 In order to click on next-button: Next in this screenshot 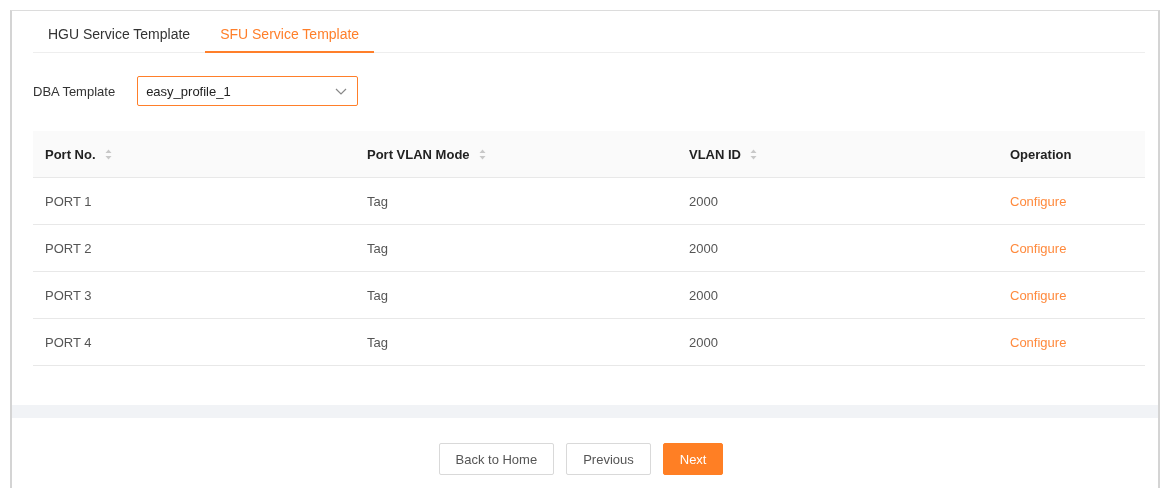, I will do `click(693, 459)`.